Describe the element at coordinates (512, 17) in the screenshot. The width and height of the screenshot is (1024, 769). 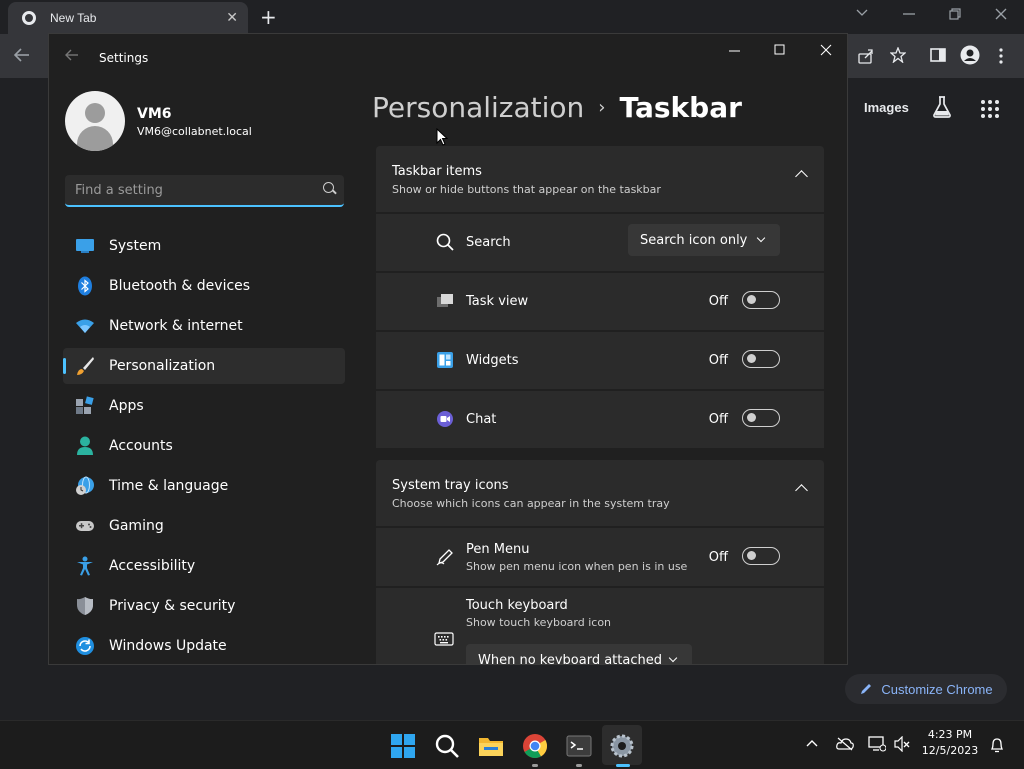
I see `chrome-tab-strip: New Tab ✕ +` at that location.